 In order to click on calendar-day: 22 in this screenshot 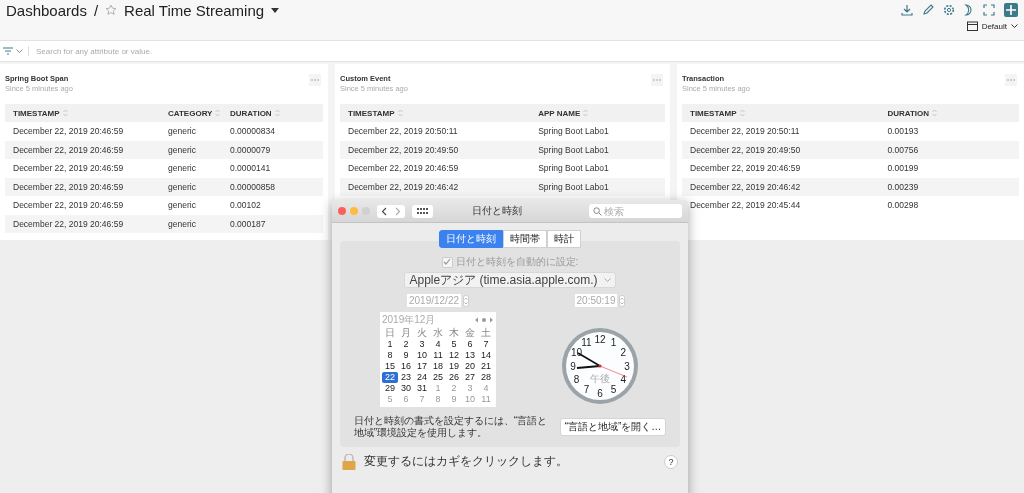, I will do `click(390, 377)`.